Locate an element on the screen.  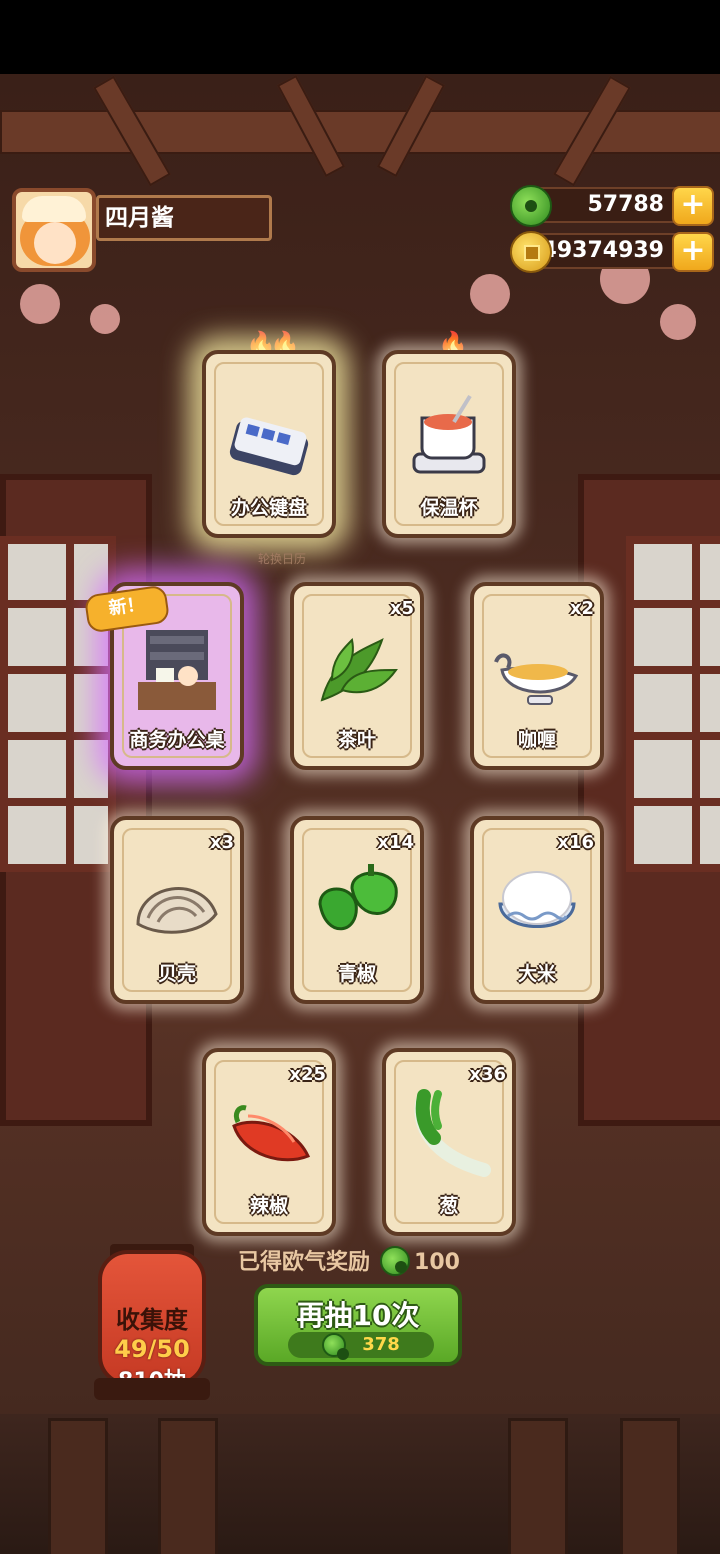
scallion-icon is located at coordinates (452, 1133).